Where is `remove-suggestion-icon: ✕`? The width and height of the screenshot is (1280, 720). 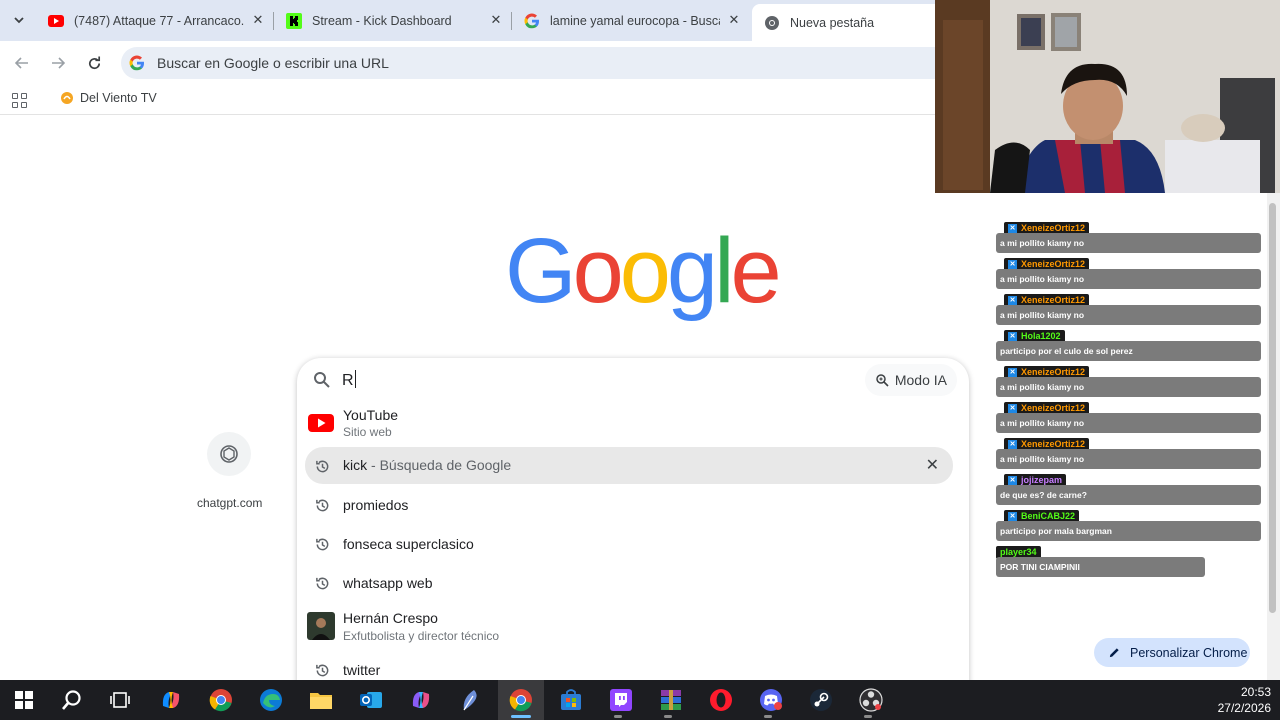
remove-suggestion-icon: ✕ is located at coordinates (932, 465).